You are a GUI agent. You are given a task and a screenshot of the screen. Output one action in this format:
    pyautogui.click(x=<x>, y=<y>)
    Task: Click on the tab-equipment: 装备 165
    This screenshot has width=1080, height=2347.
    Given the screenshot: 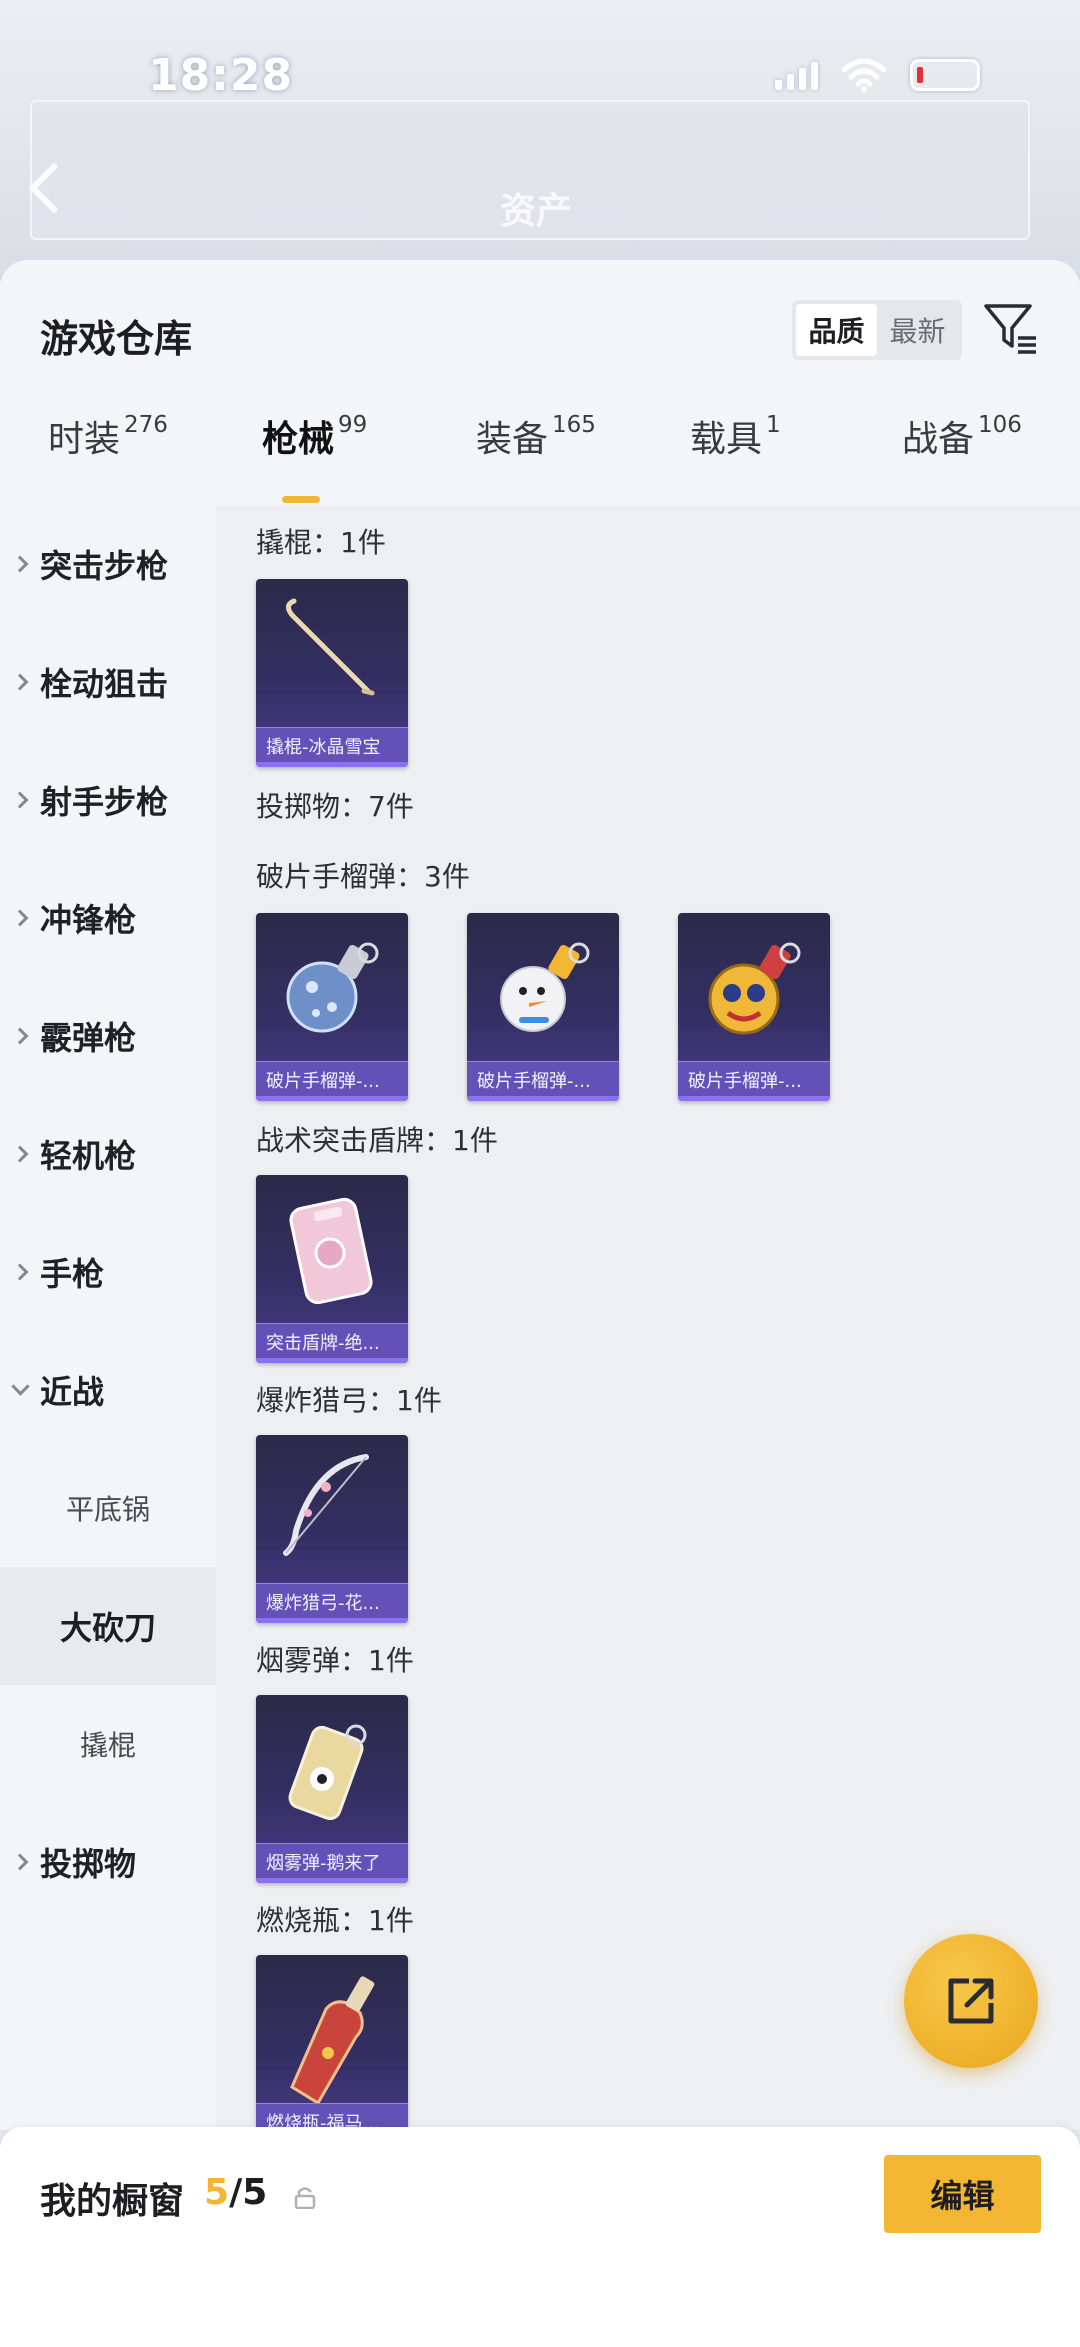 What is the action you would take?
    pyautogui.click(x=536, y=436)
    